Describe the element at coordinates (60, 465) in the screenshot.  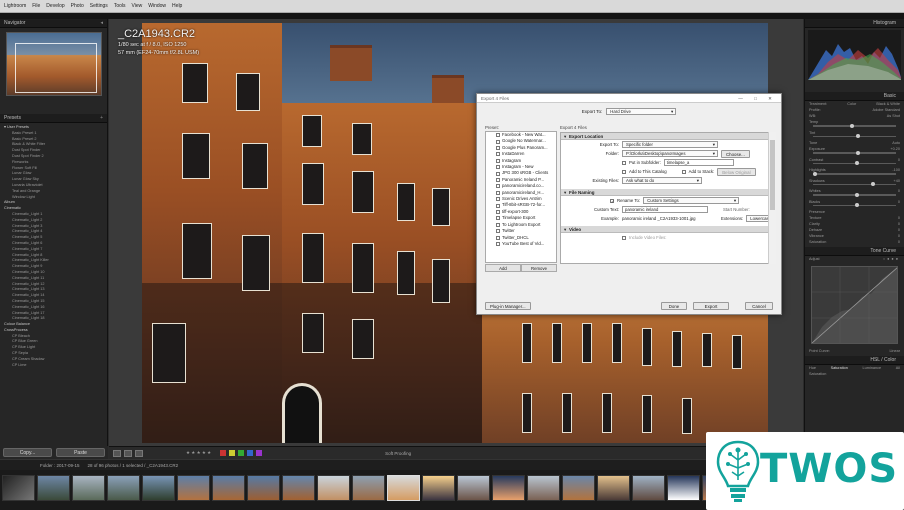
I see `folder-label: Folder : 2017-09-15` at that location.